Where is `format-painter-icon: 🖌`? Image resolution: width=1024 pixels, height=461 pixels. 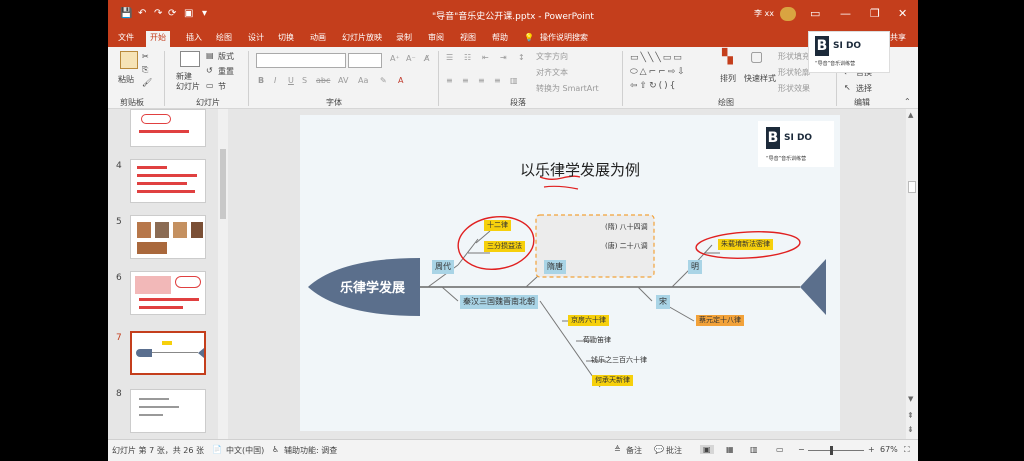 format-painter-icon: 🖌 is located at coordinates (147, 82).